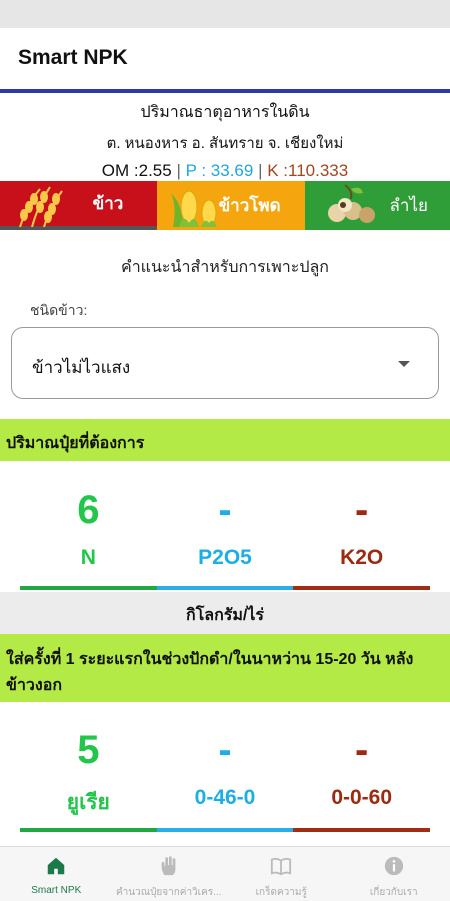 The height and width of the screenshot is (901, 450). What do you see at coordinates (88, 802) in the screenshot?
I see `fertilizer-label: ยูเรีย` at bounding box center [88, 802].